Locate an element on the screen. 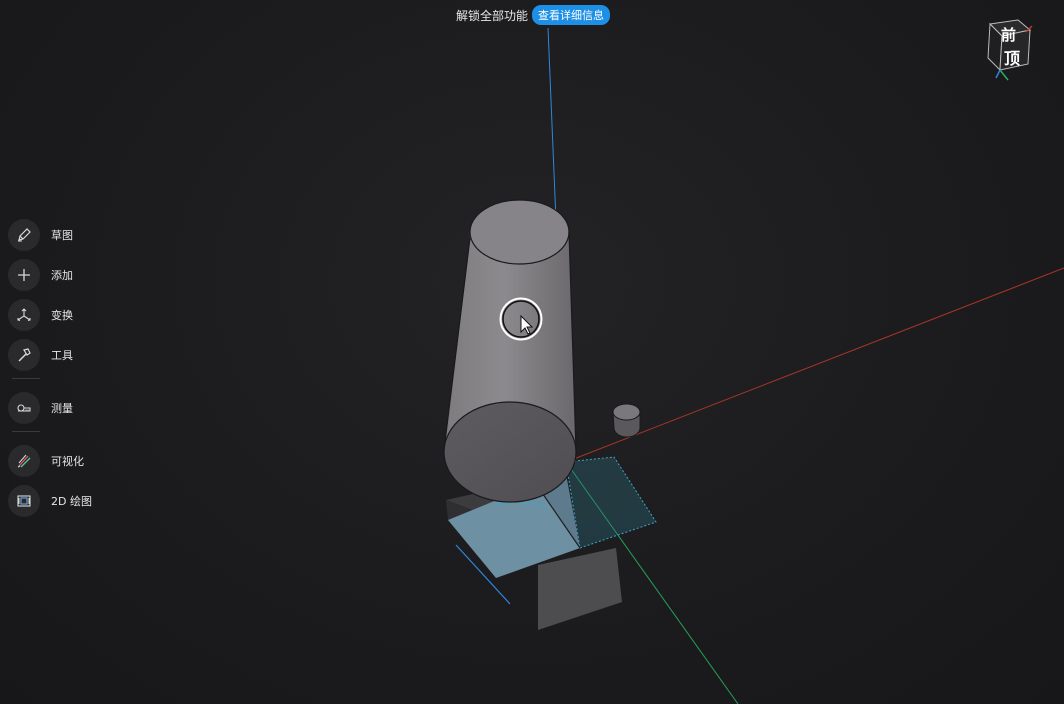 The width and height of the screenshot is (1064, 704). cylinder-bottom-cap is located at coordinates (510, 452).